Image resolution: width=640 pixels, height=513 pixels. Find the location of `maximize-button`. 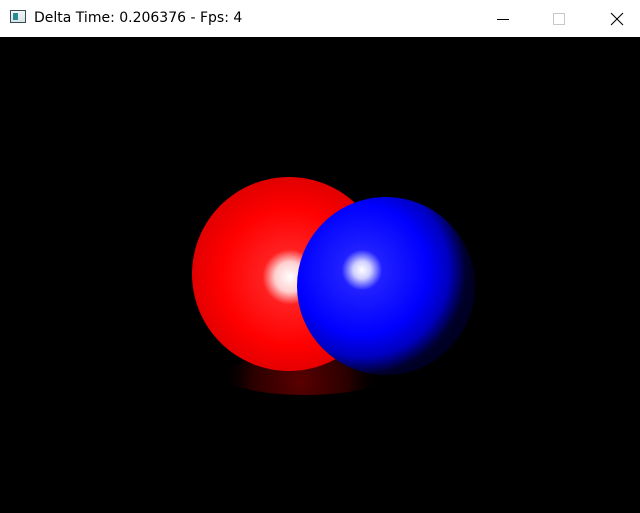

maximize-button is located at coordinates (559, 18).